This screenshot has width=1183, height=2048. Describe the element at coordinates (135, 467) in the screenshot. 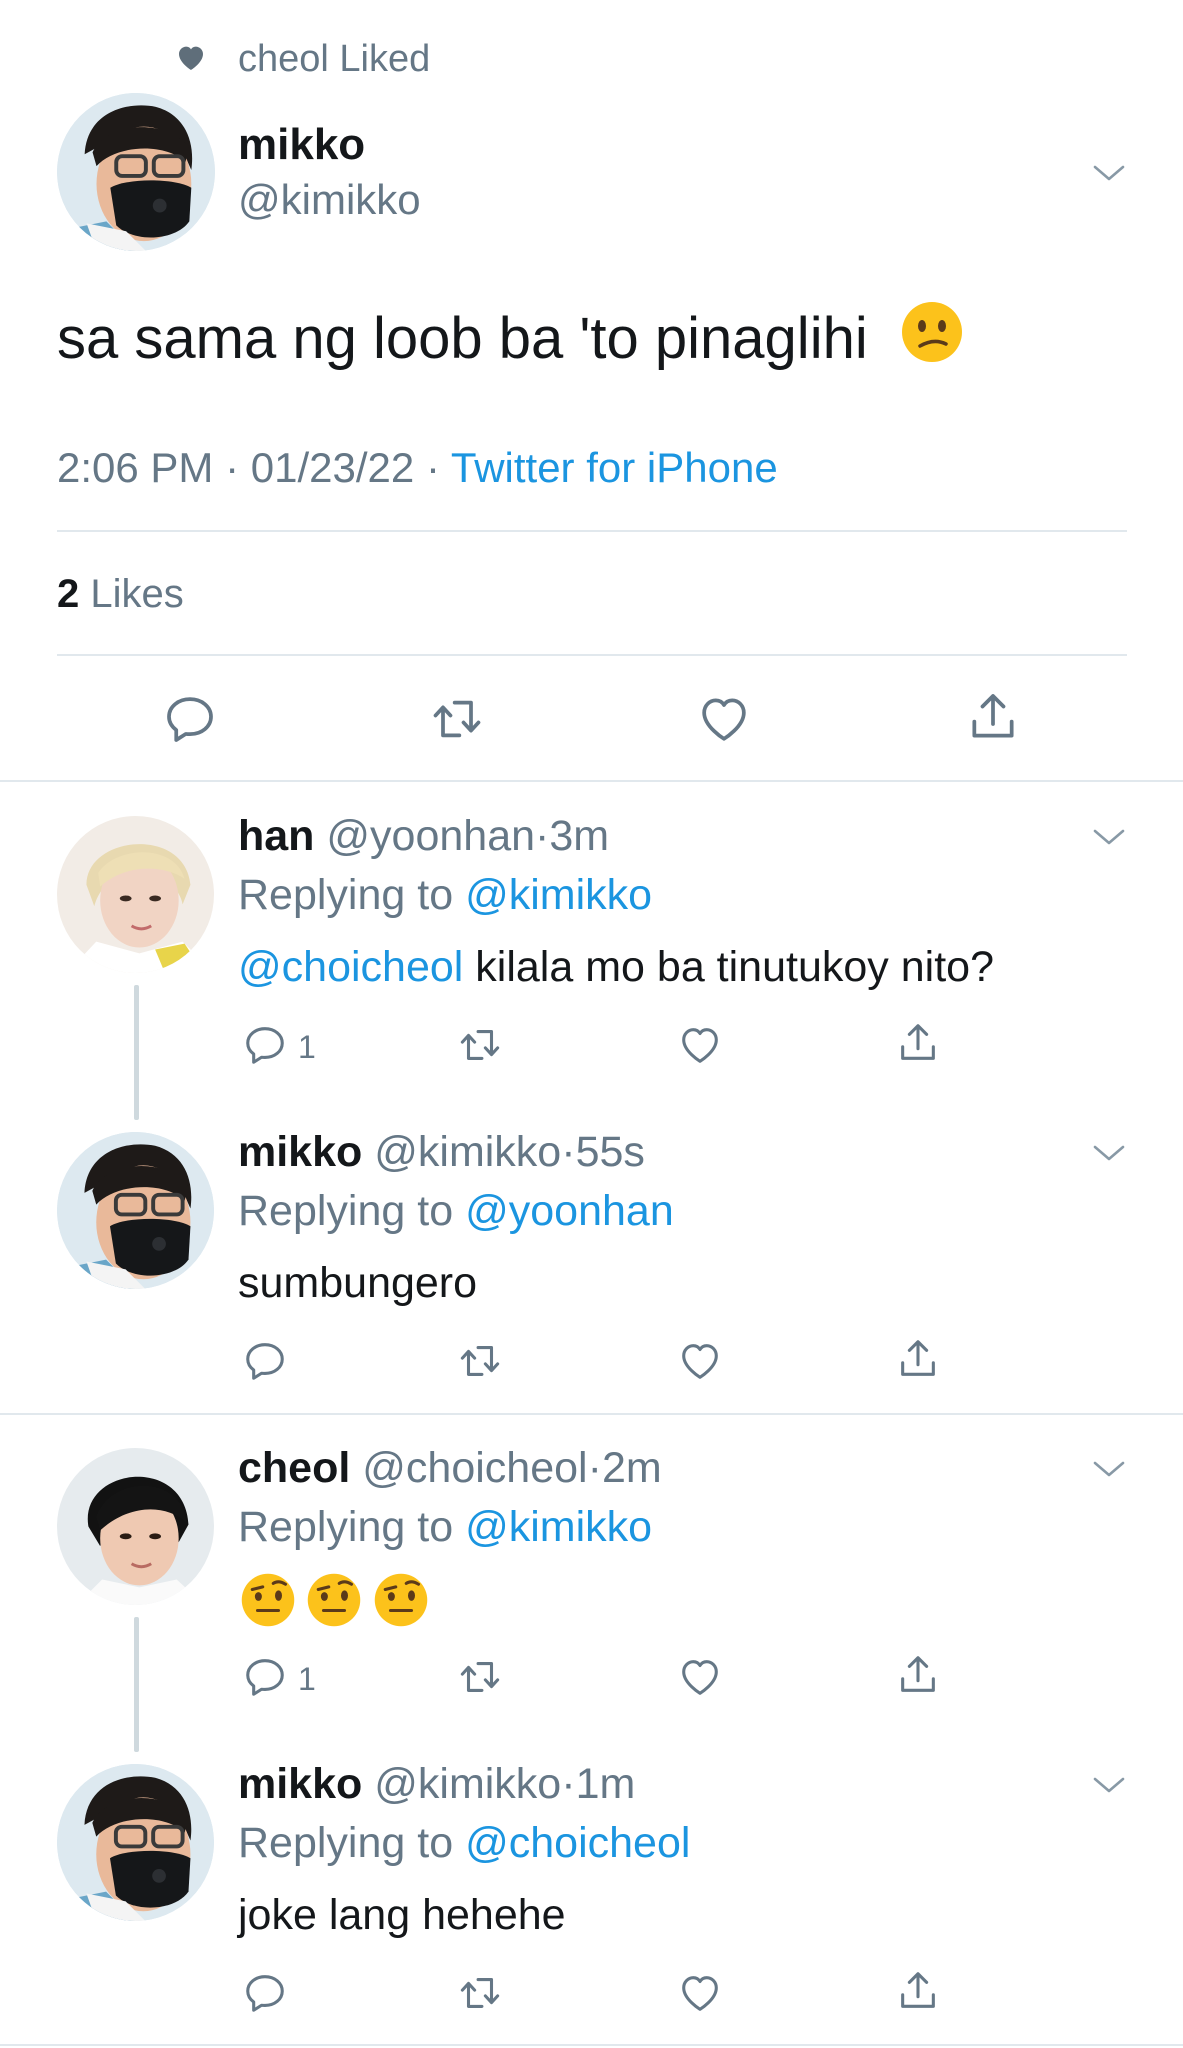

I see `tweet-time: 2:06 PM` at that location.